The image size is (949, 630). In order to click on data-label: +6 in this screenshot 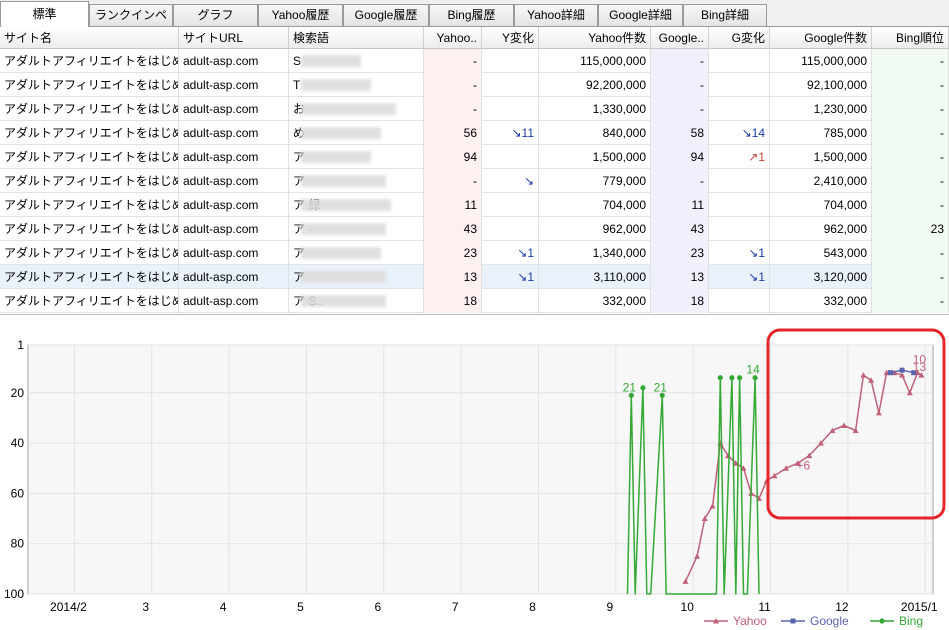, I will do `click(804, 465)`.